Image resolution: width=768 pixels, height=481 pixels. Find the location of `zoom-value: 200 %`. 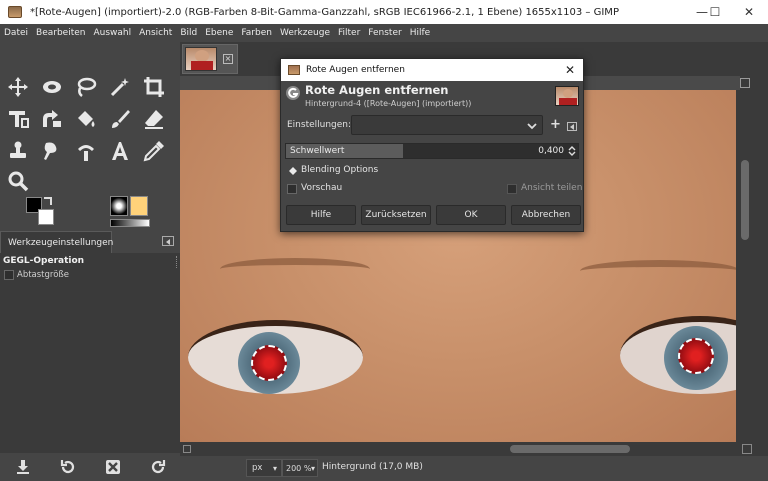

zoom-value: 200 % is located at coordinates (299, 468).